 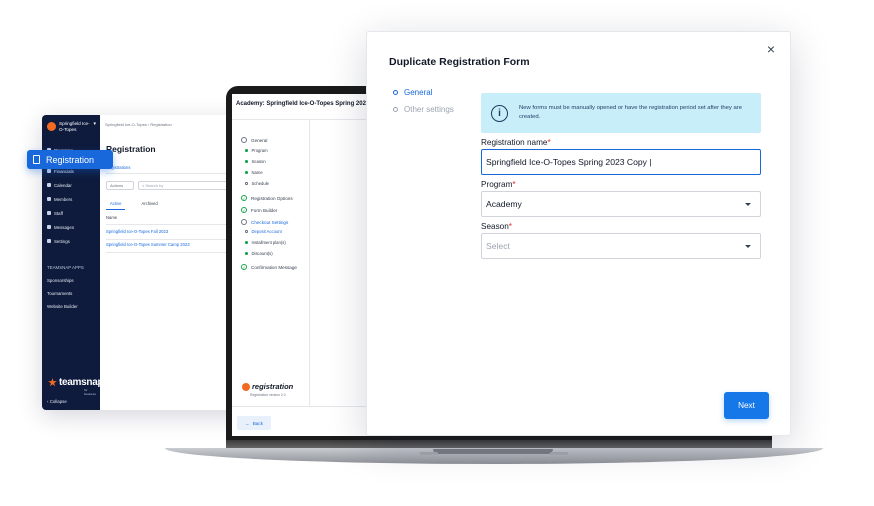 I want to click on label-text: Program, so click(x=497, y=184).